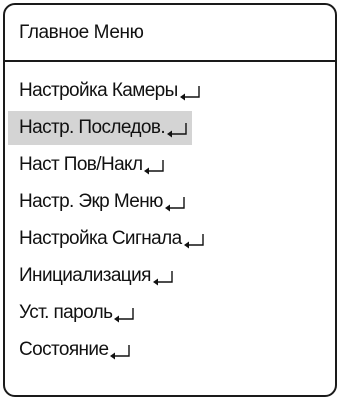 The width and height of the screenshot is (342, 403). I want to click on menu-item-label: Настройка Камеры, so click(98, 90).